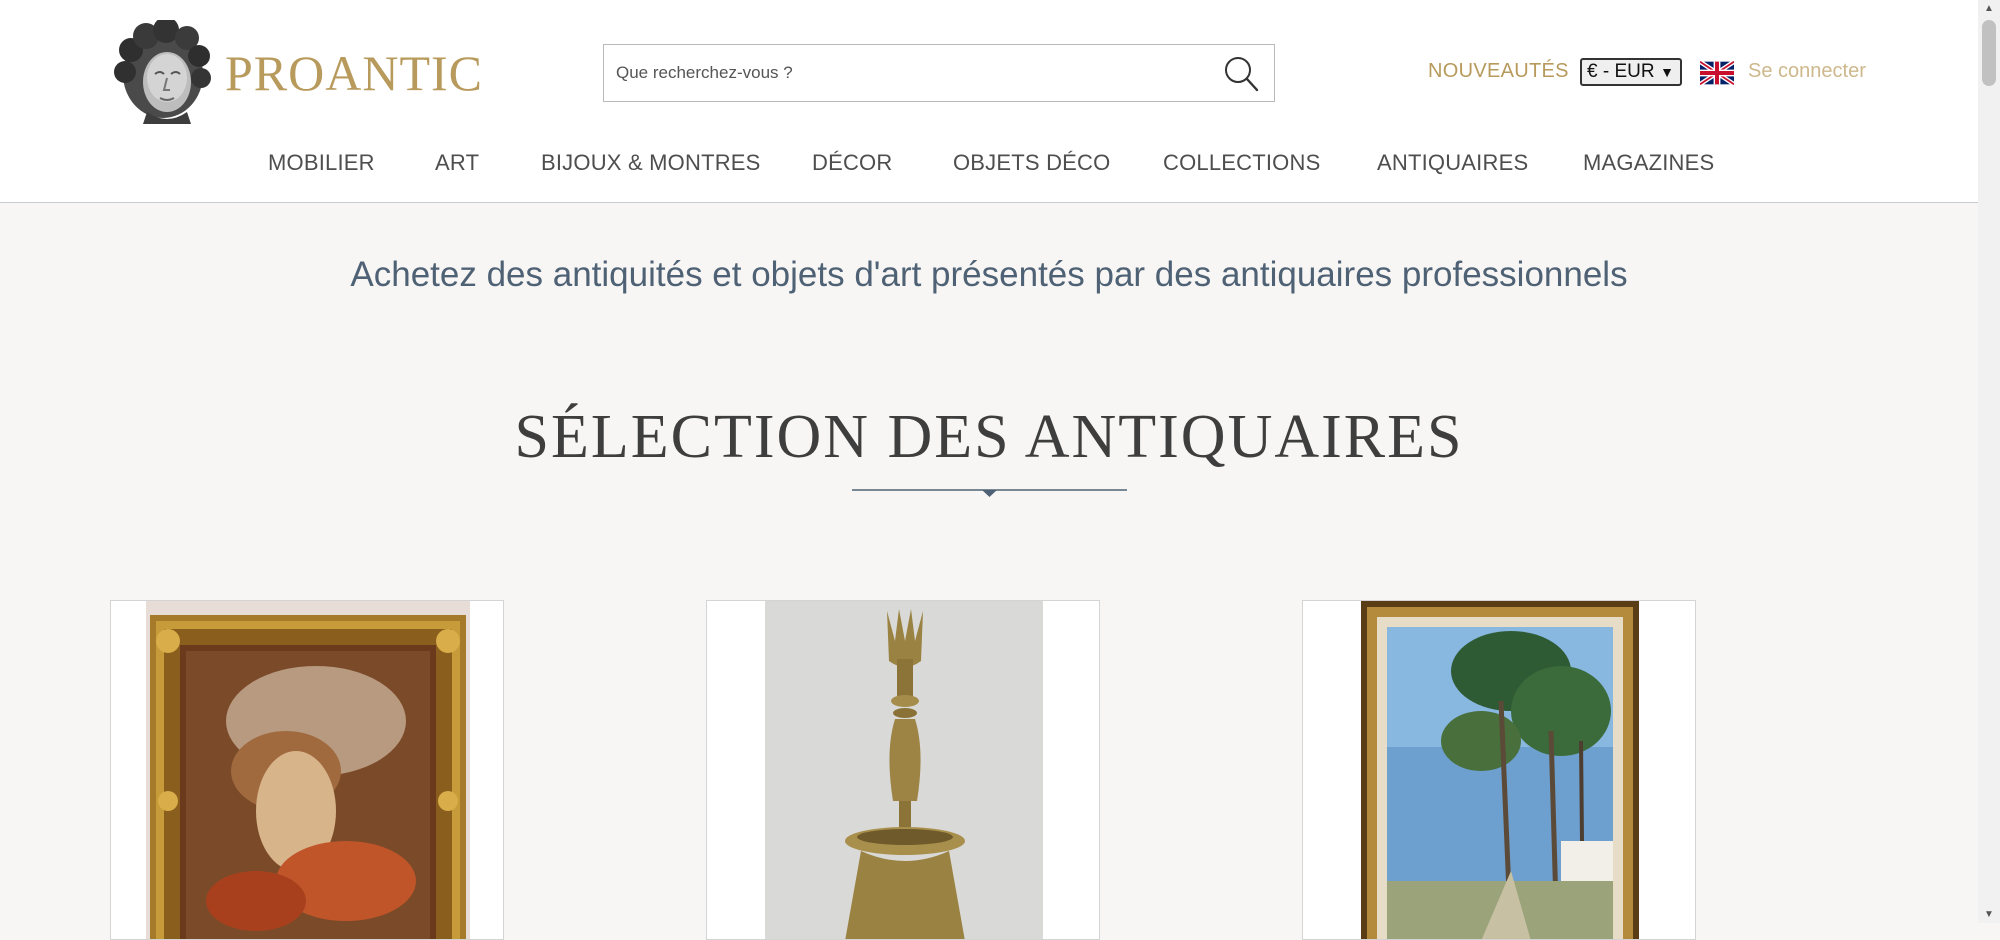 The height and width of the screenshot is (940, 2000). What do you see at coordinates (989, 493) in the screenshot?
I see `title-divider` at bounding box center [989, 493].